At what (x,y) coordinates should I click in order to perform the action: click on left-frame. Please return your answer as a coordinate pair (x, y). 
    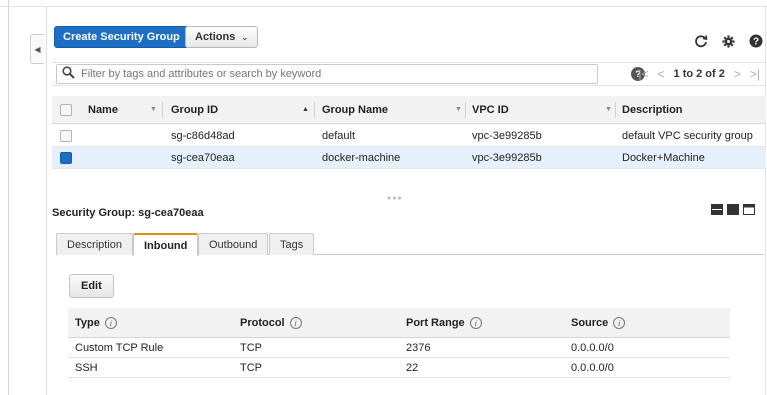
    Looking at the image, I should click on (4, 197).